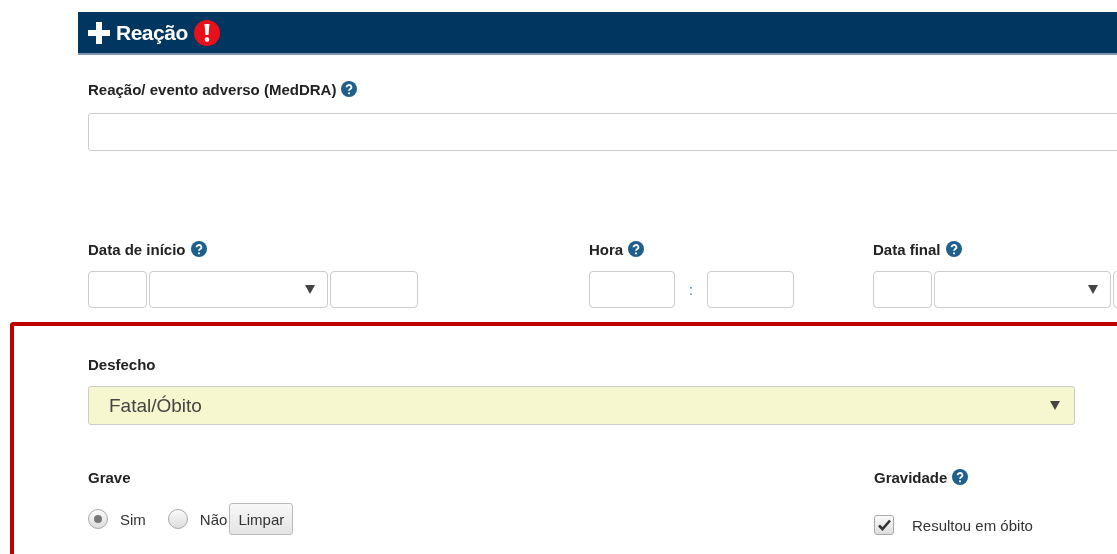 The width and height of the screenshot is (1117, 554). Describe the element at coordinates (602, 132) in the screenshot. I see `reaction-input` at that location.